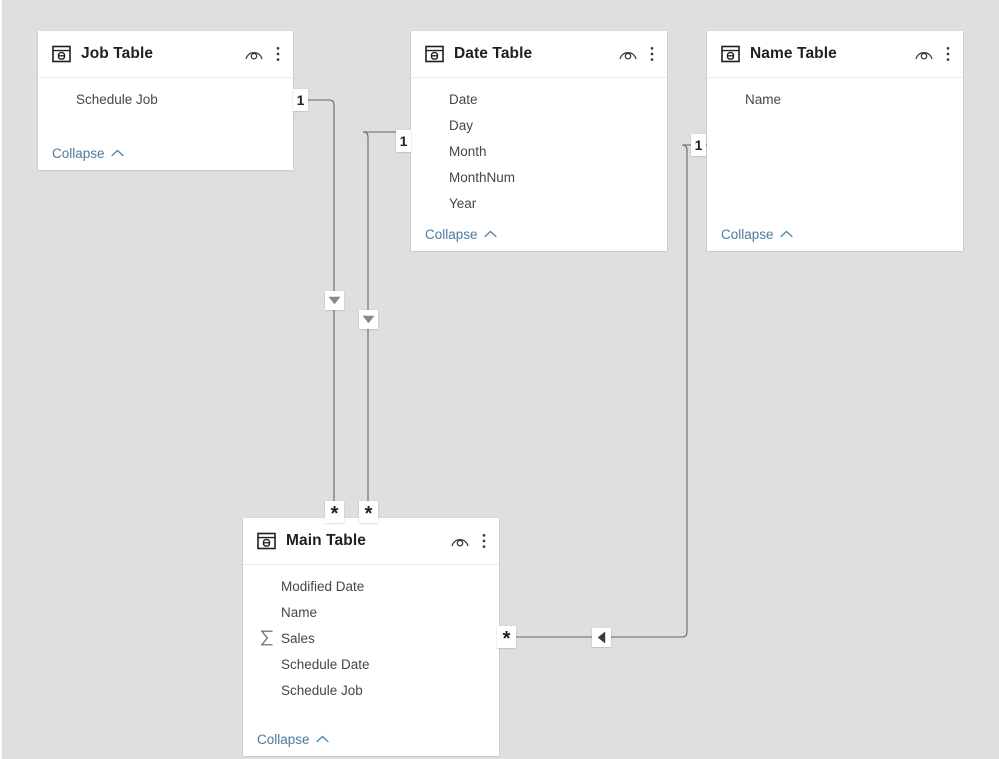 This screenshot has width=999, height=759. What do you see at coordinates (117, 53) in the screenshot?
I see `table-title: Job Table` at bounding box center [117, 53].